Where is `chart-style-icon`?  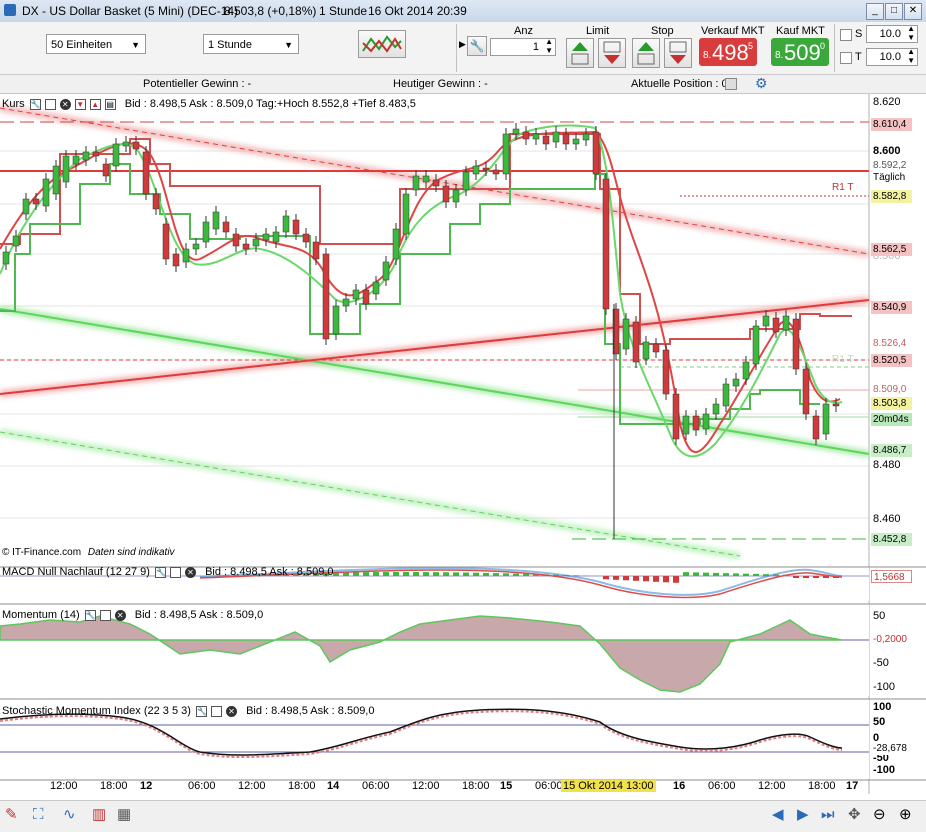 chart-style-icon is located at coordinates (382, 44).